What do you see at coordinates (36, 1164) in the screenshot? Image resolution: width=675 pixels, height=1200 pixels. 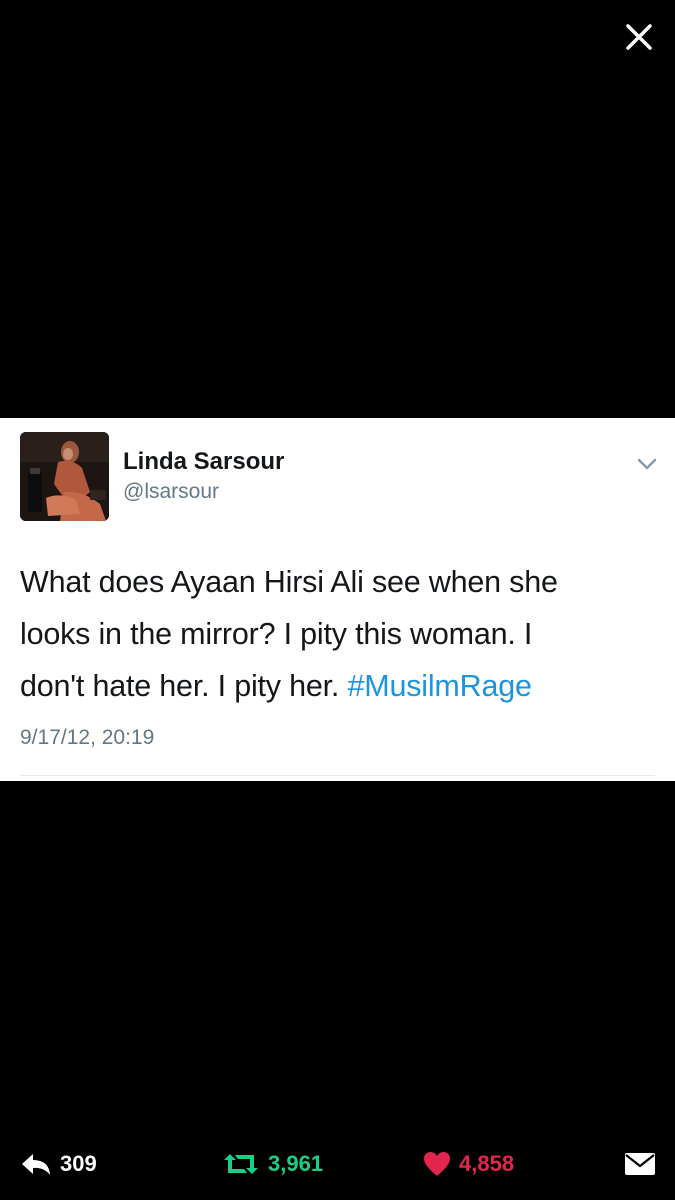 I see `reply-icon` at bounding box center [36, 1164].